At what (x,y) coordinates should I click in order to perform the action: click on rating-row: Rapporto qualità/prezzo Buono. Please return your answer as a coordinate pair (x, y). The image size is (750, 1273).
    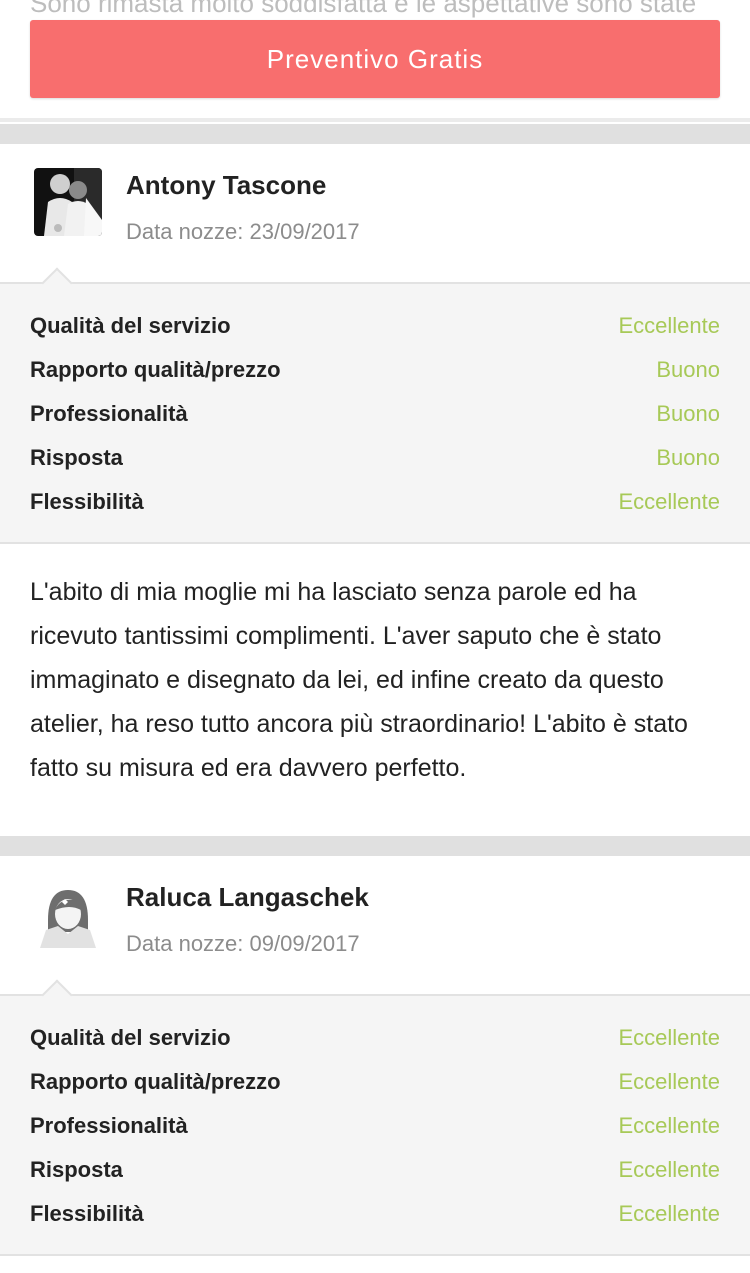
    Looking at the image, I should click on (375, 370).